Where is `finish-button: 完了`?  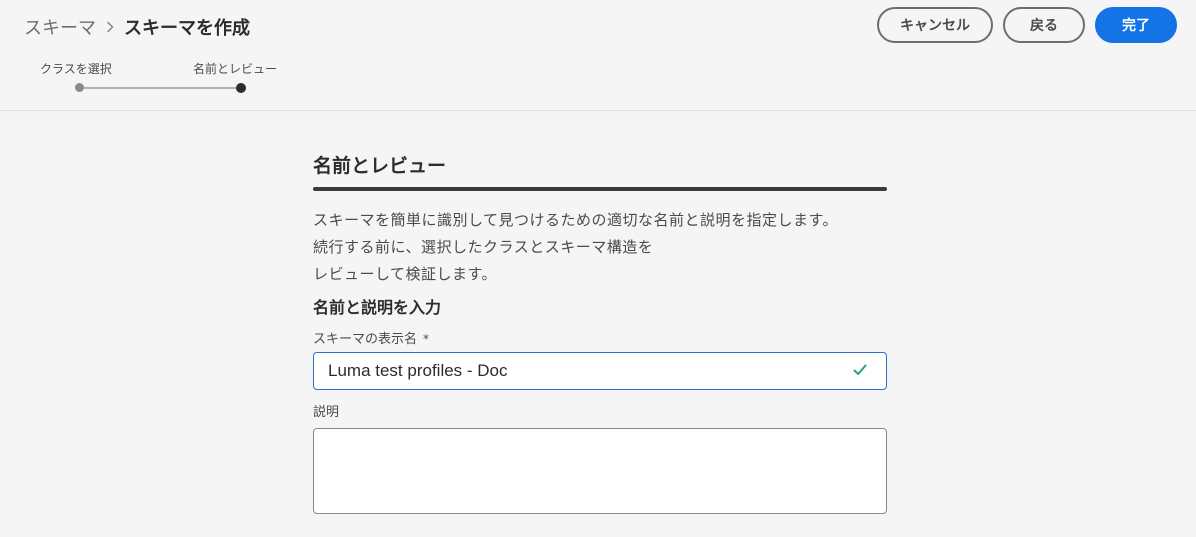 finish-button: 完了 is located at coordinates (1136, 25).